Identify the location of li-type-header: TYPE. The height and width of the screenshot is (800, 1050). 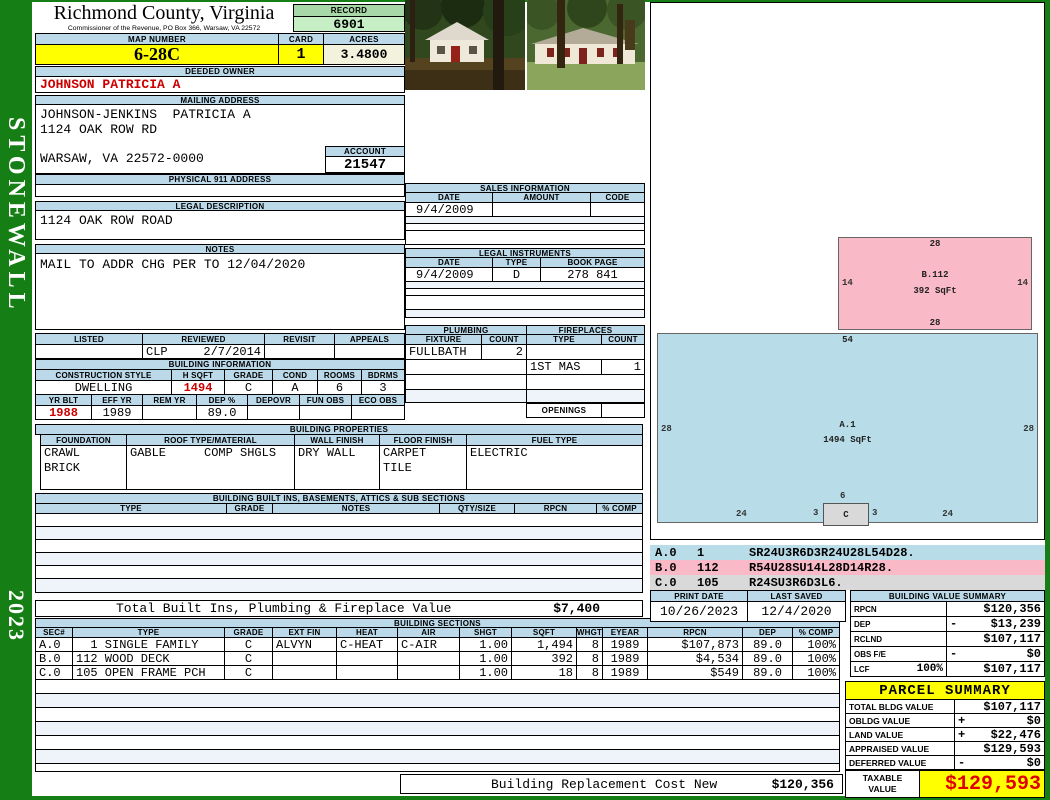
(517, 263).